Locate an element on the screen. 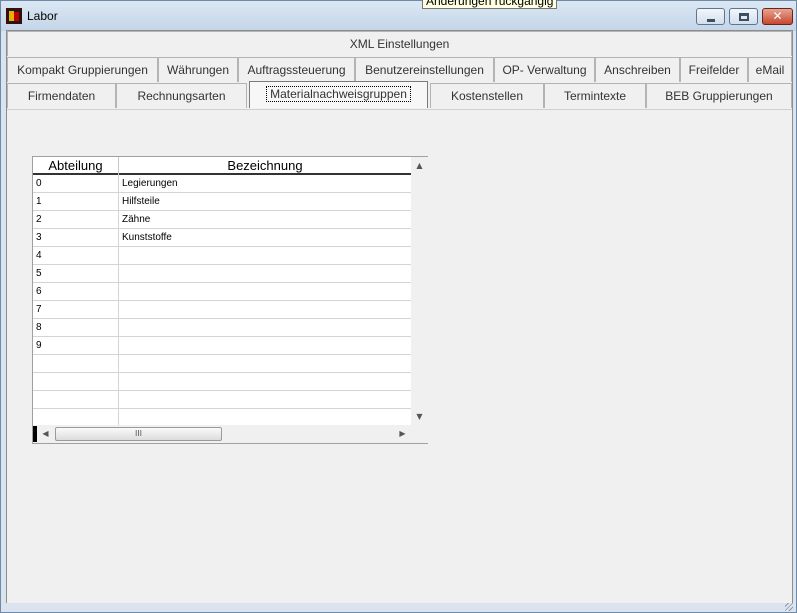 Image resolution: width=797 pixels, height=613 pixels. horizontal-scrollbar: ◀ III ▶ is located at coordinates (222, 434).